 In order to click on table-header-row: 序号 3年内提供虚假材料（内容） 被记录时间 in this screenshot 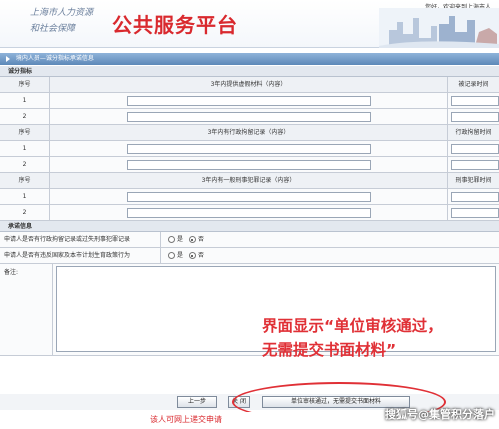, I will do `click(249, 85)`.